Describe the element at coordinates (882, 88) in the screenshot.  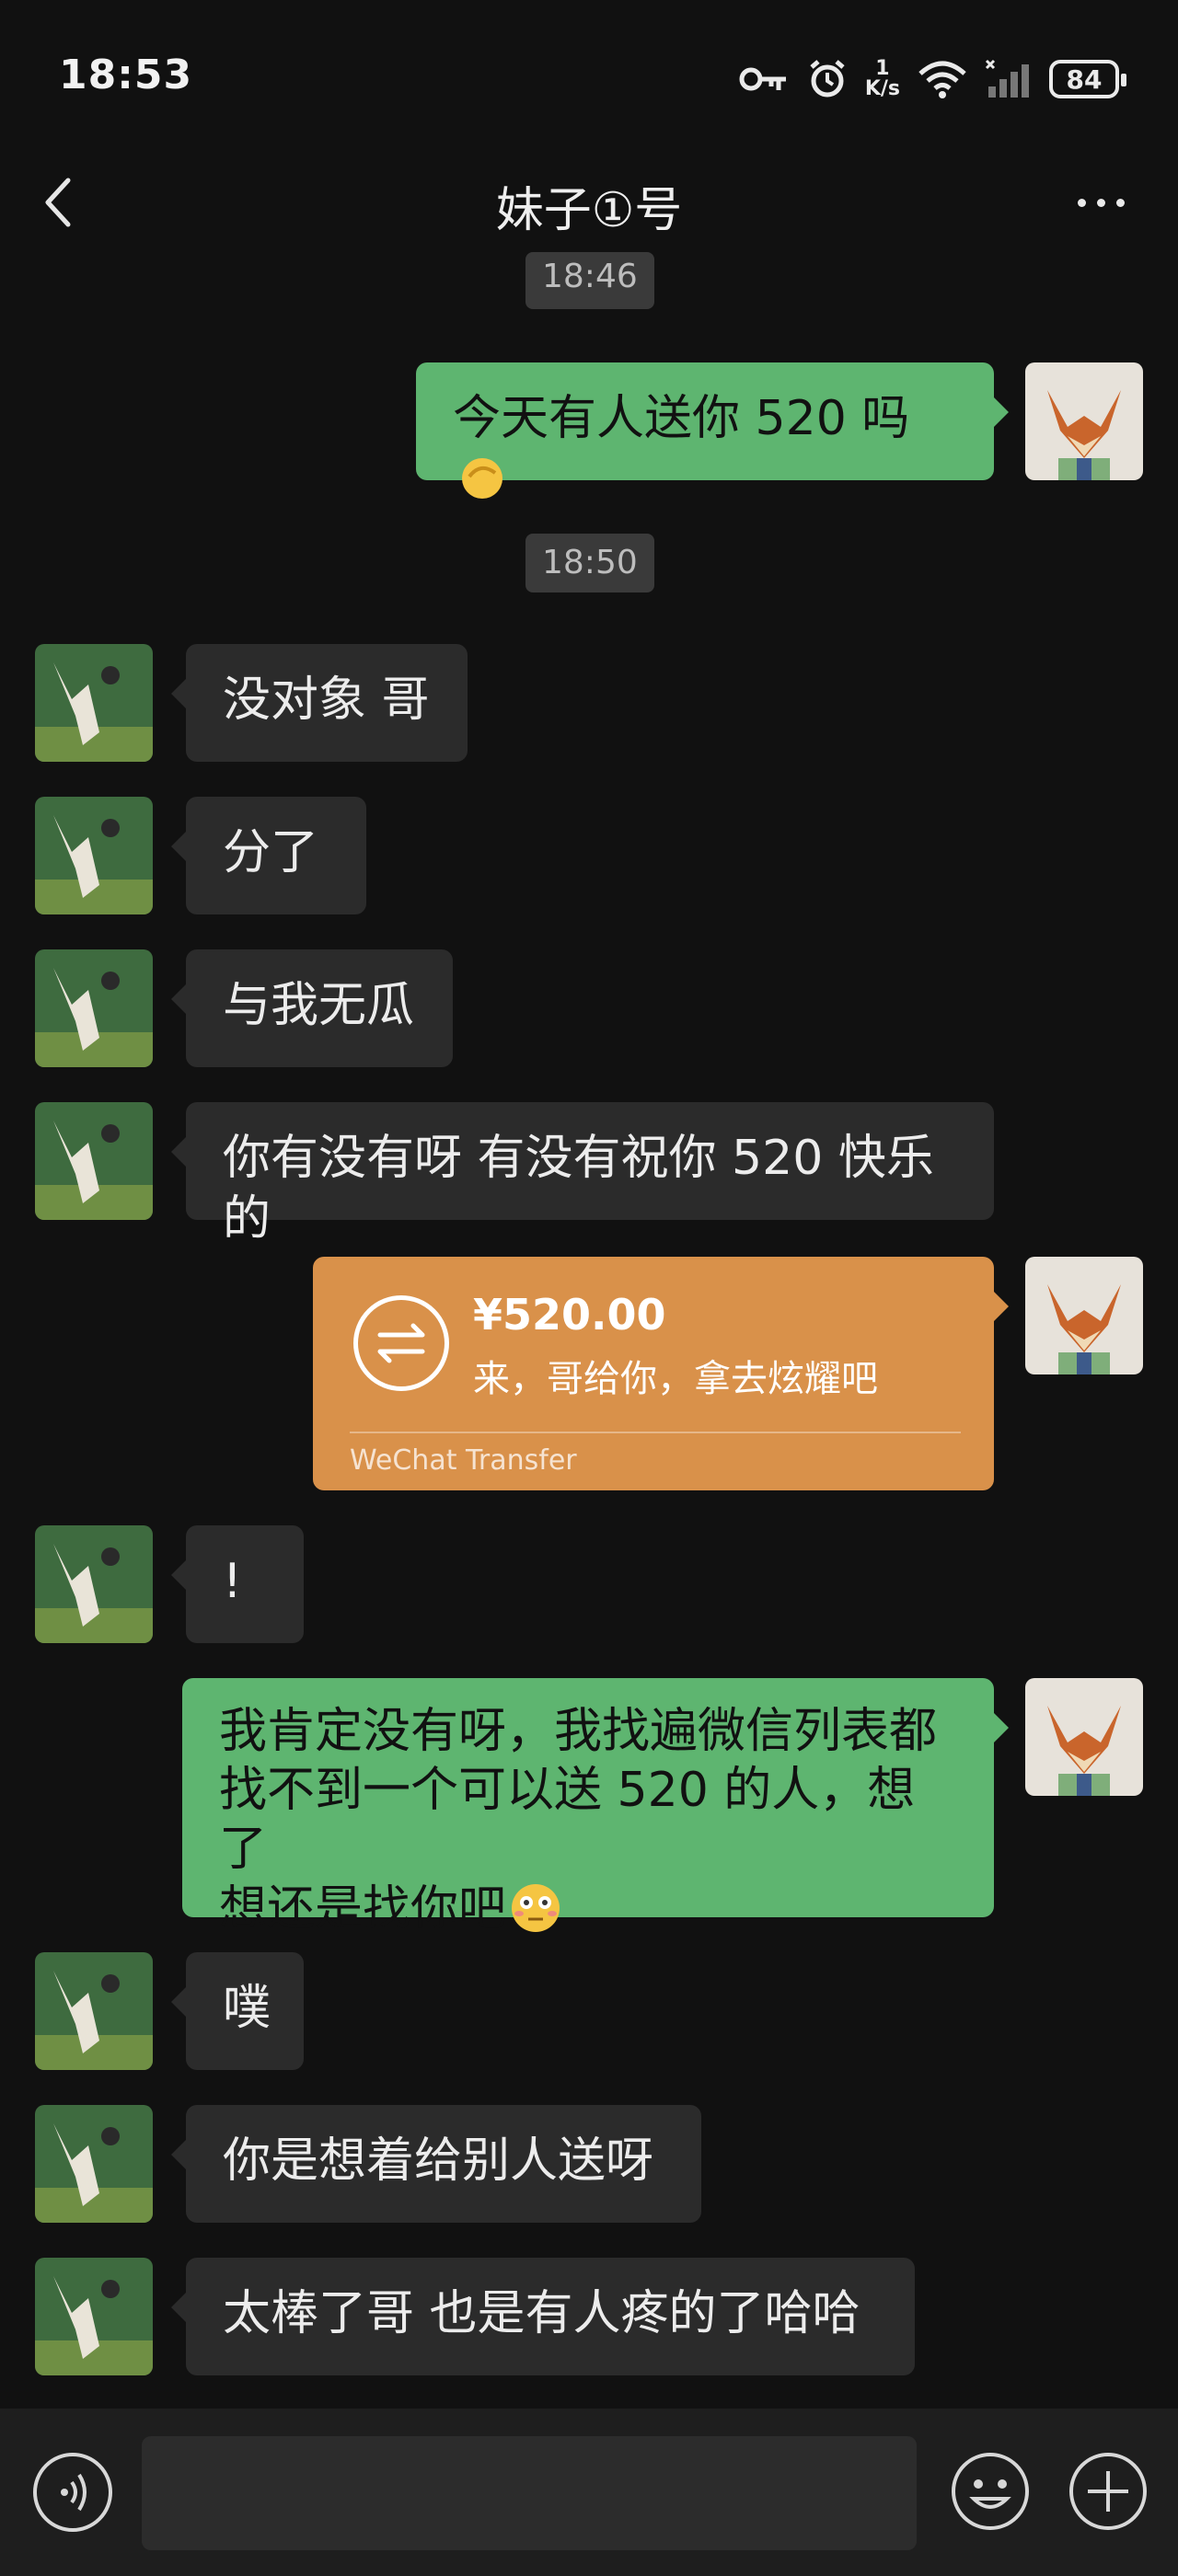
I see `network-speed-unit: K/s` at that location.